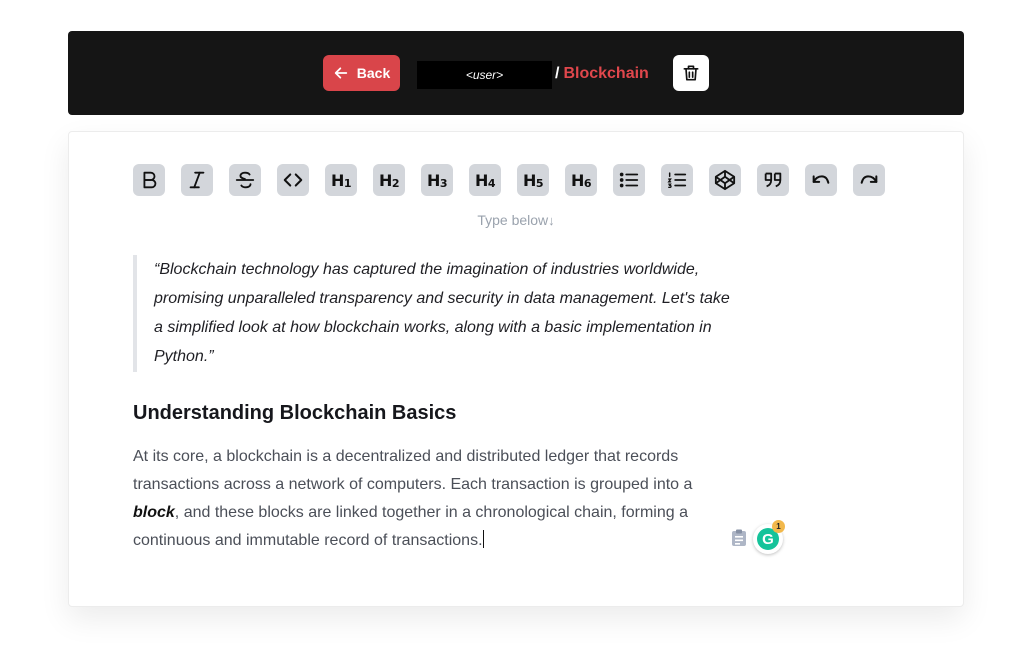  I want to click on undo-button, so click(821, 180).